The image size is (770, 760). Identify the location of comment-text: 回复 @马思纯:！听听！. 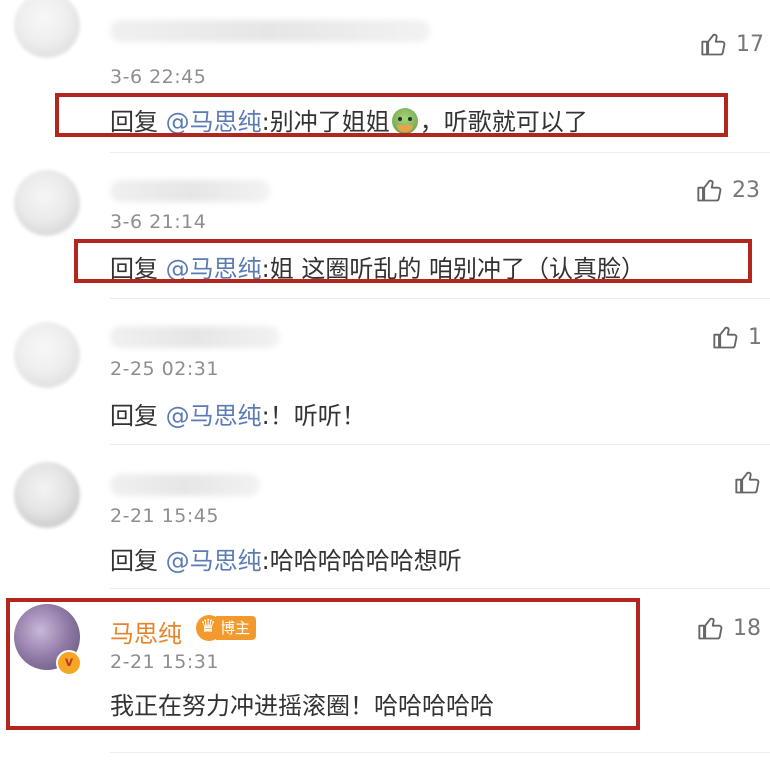
(238, 413).